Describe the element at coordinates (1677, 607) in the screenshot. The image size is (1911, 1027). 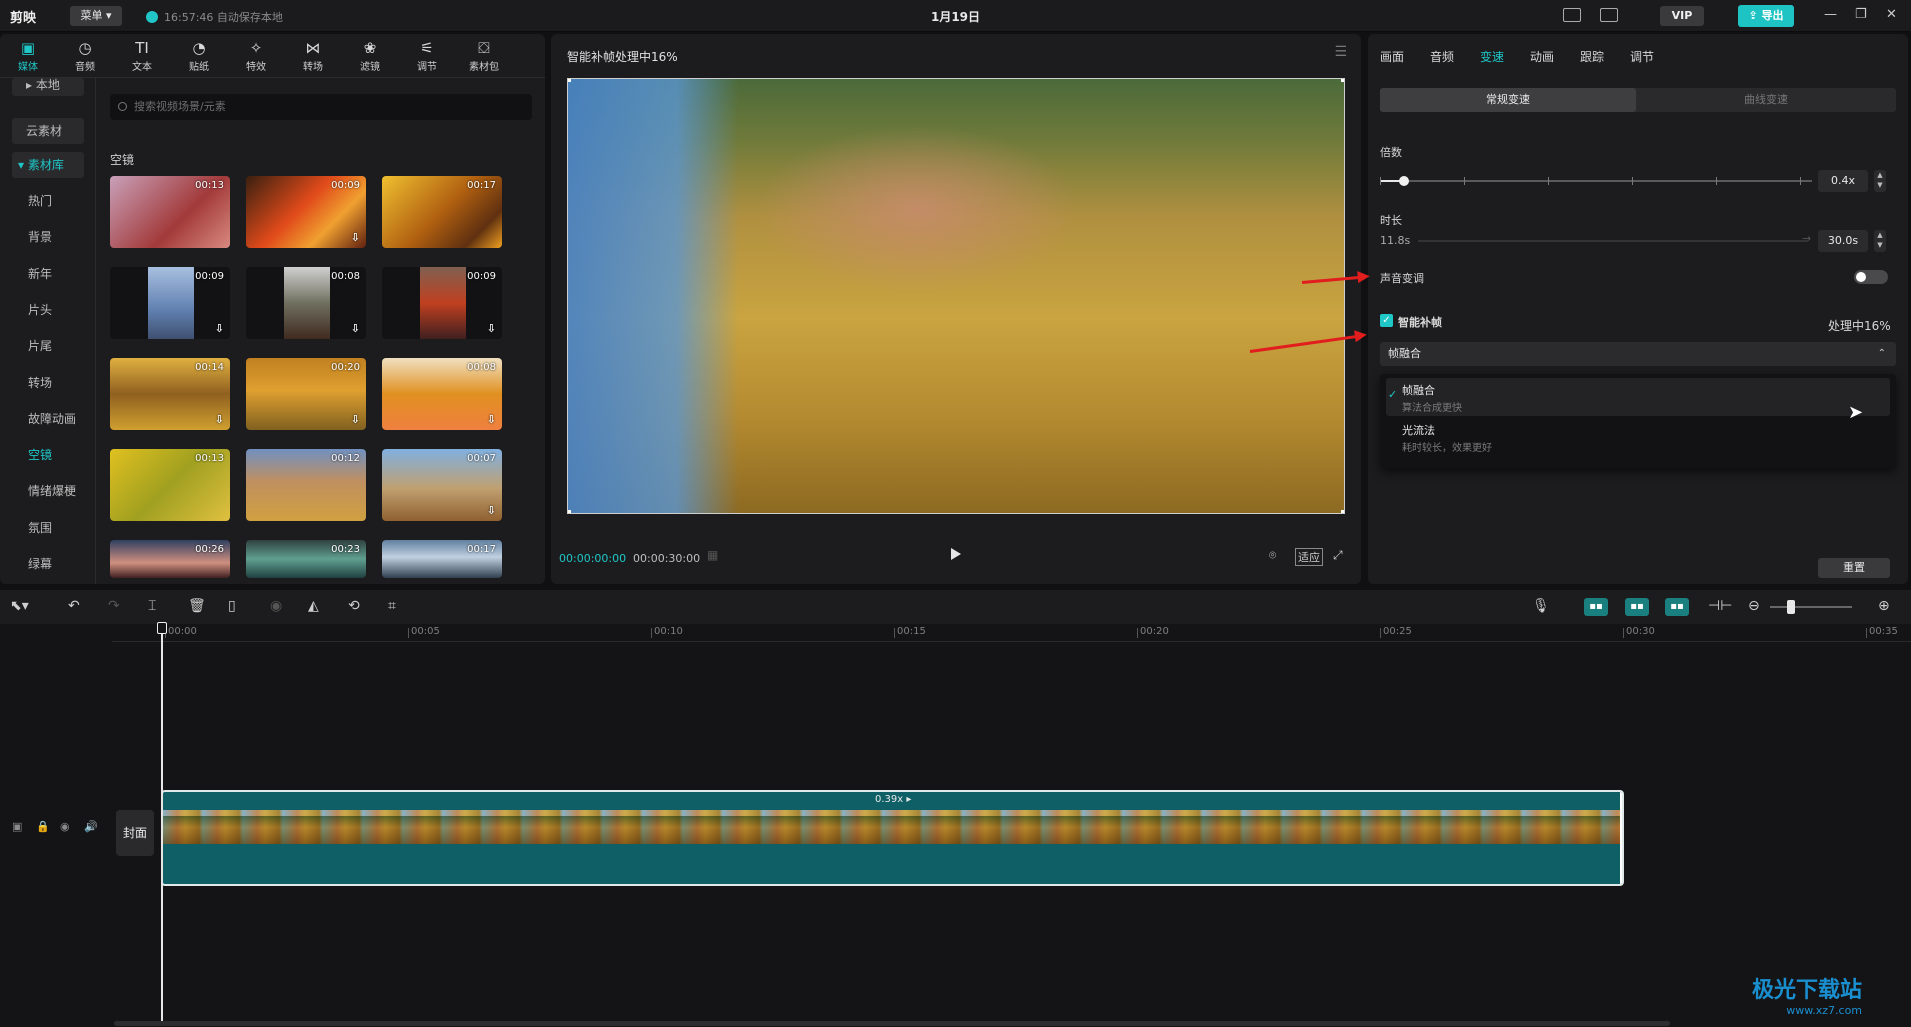
I see `linkage-icon: ▪▪` at that location.